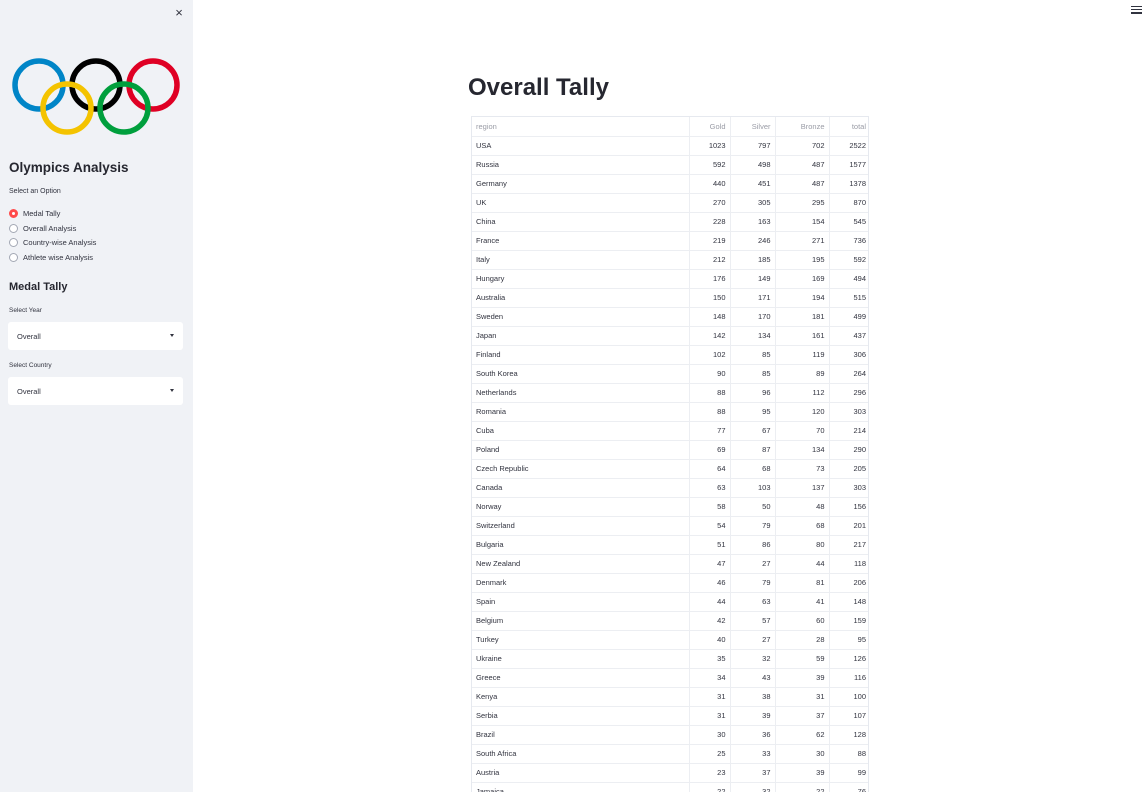 This screenshot has width=1147, height=792. Describe the element at coordinates (848, 583) in the screenshot. I see `table-cell: 206` at that location.